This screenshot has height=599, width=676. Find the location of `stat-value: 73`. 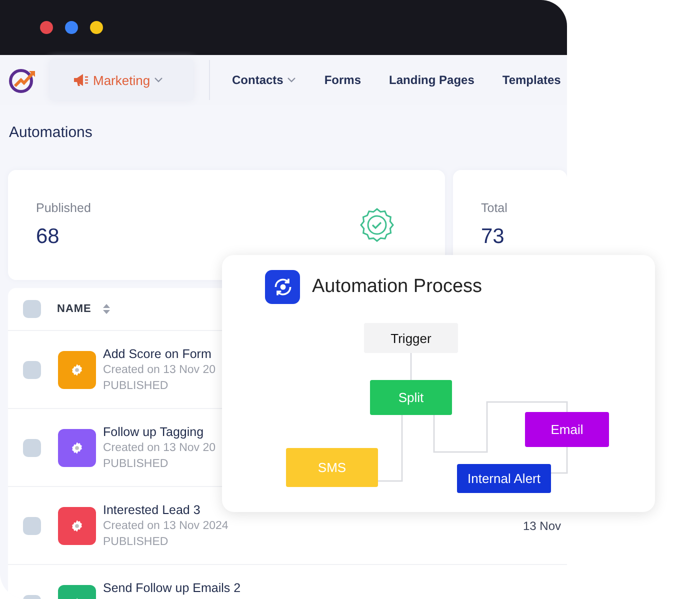

stat-value: 73 is located at coordinates (493, 237).